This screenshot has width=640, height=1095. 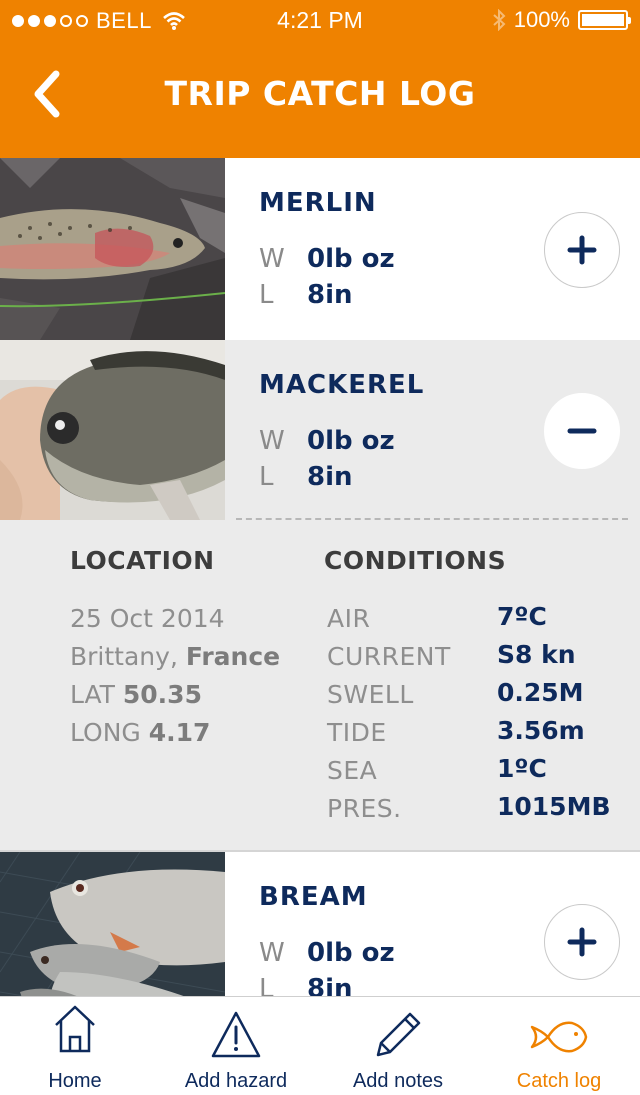 I want to click on tab-bar: Home Add hazard Add notes Catch log, so click(x=320, y=1045).